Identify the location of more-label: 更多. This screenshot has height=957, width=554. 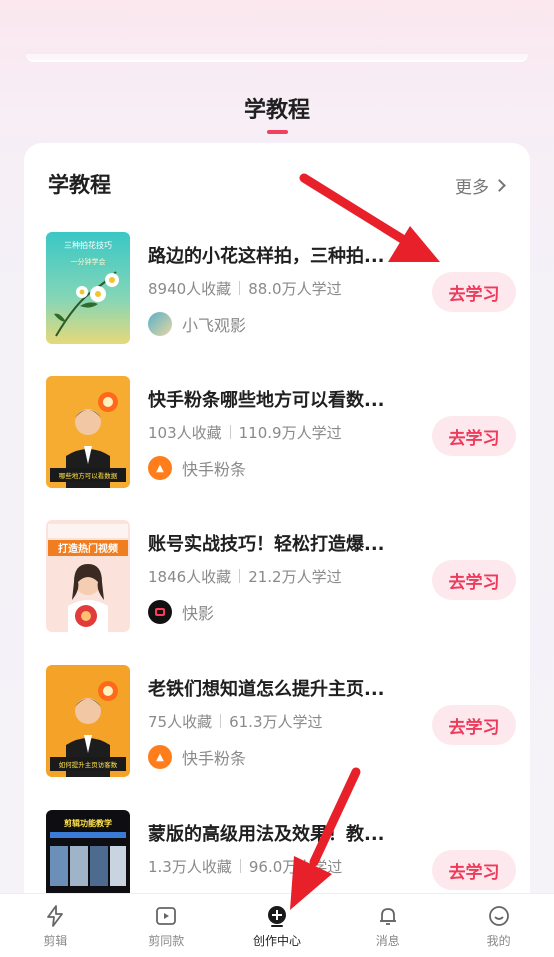
(472, 188).